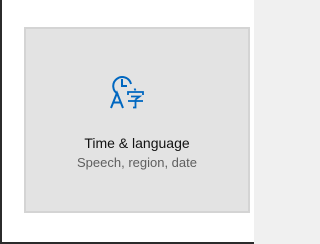 The image size is (320, 244). What do you see at coordinates (127, 92) in the screenshot?
I see `time-language-icon` at bounding box center [127, 92].